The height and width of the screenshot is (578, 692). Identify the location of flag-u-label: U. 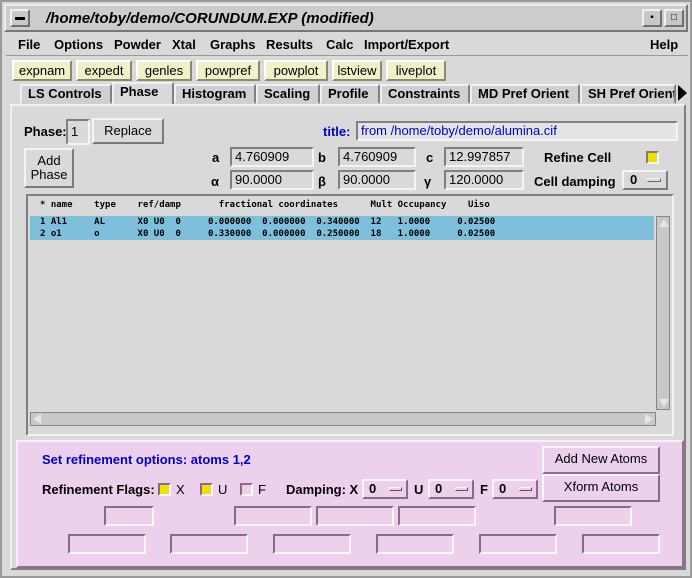
(223, 489).